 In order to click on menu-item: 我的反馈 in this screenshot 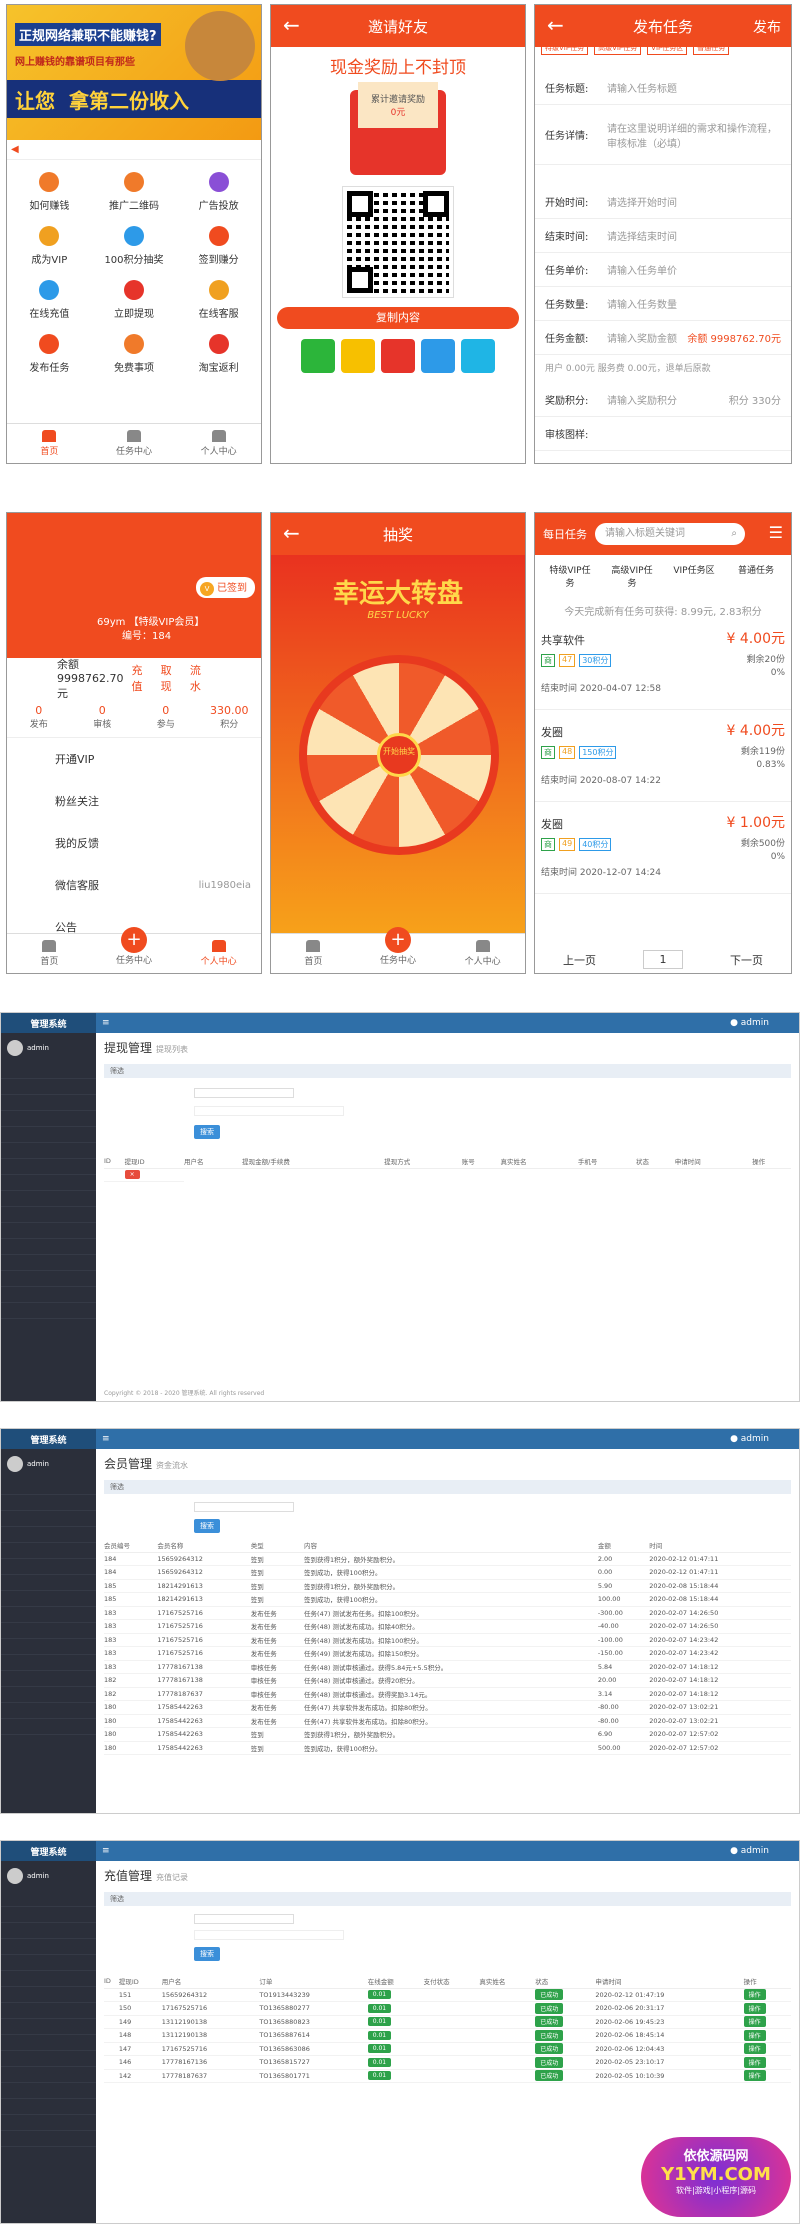, I will do `click(158, 843)`.